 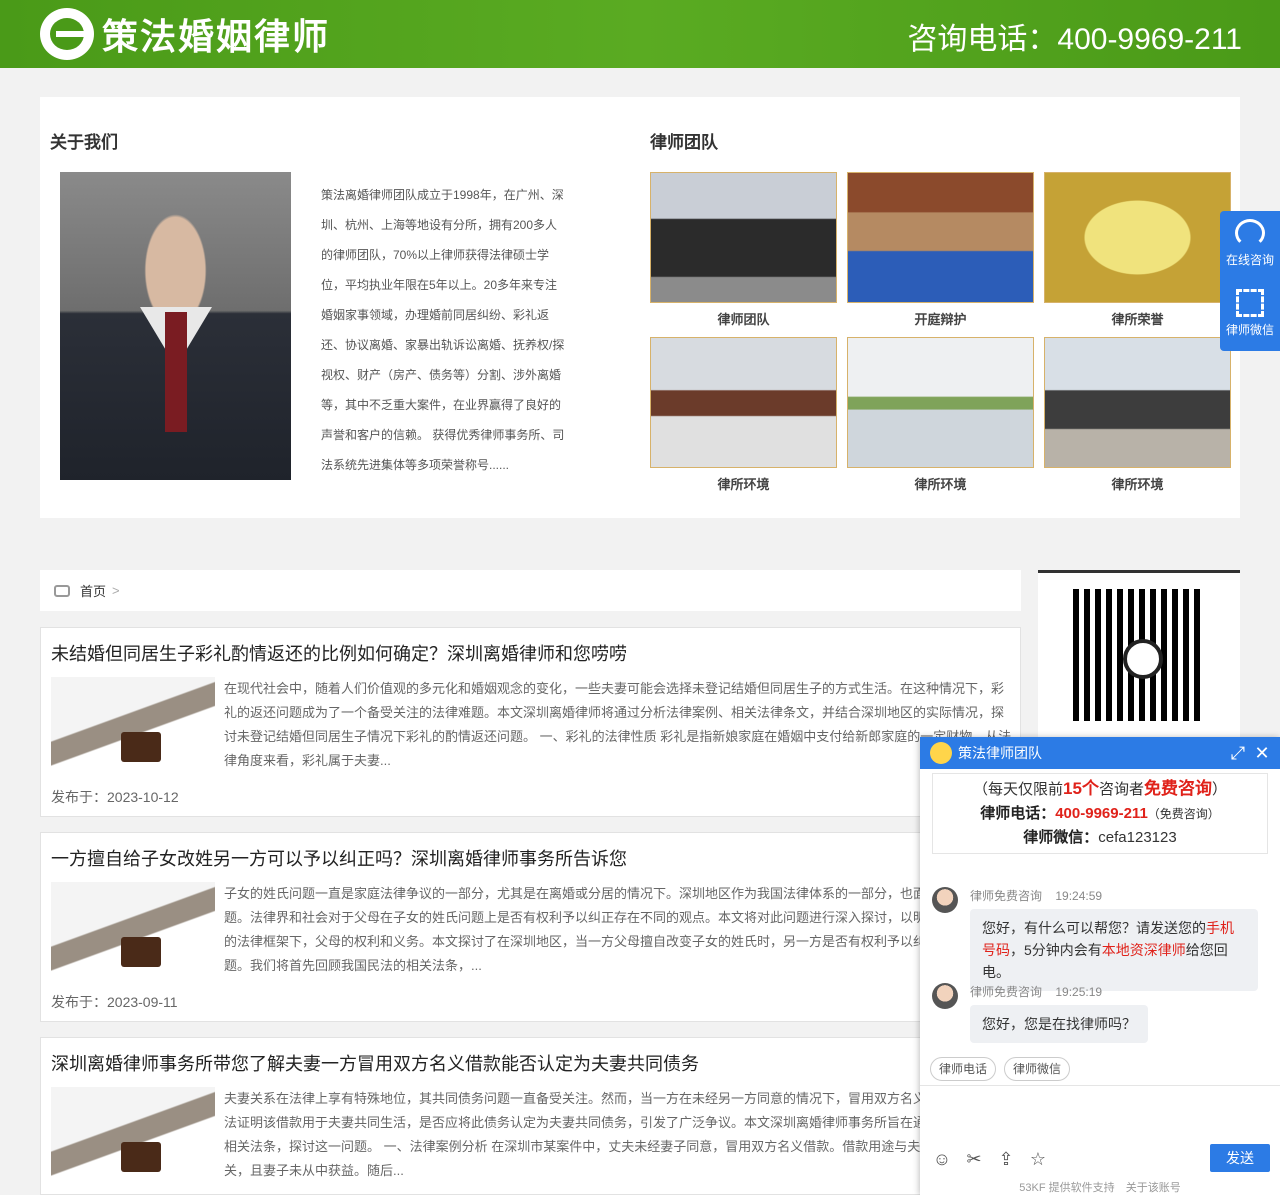 I want to click on notice-middle: 咨询者, so click(x=1121, y=789).